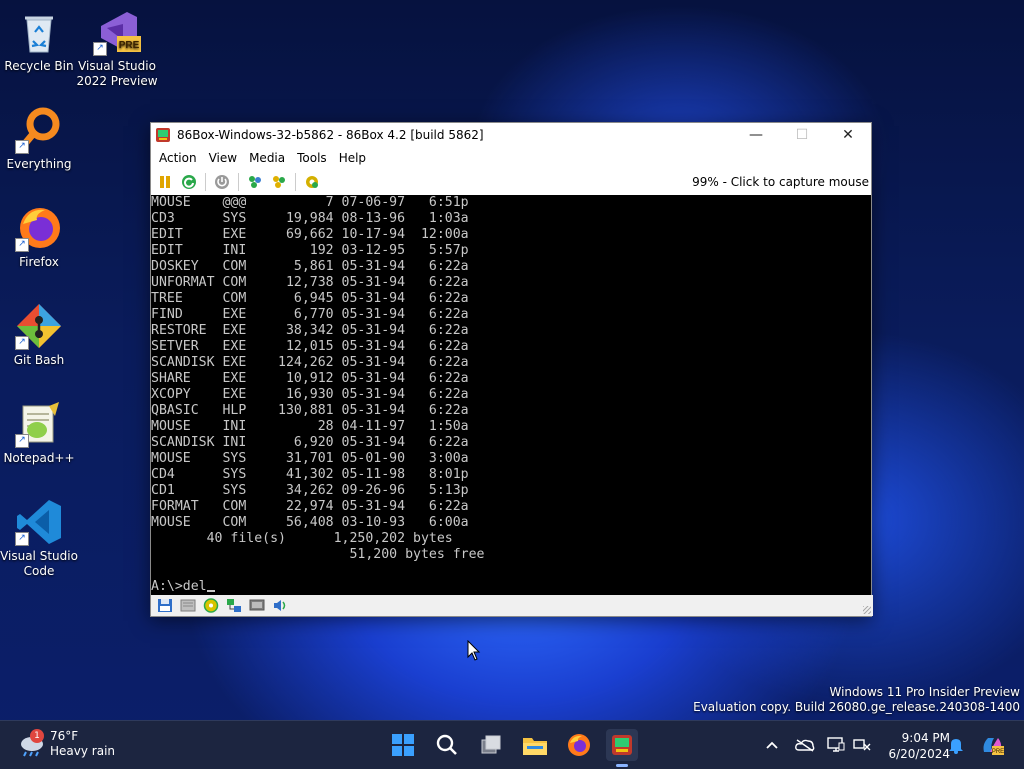 Image resolution: width=1024 pixels, height=769 pixels. Describe the element at coordinates (310, 282) in the screenshot. I see `dos-line: UNFORMAT COM 12,738 05-31-94 6:22a` at that location.